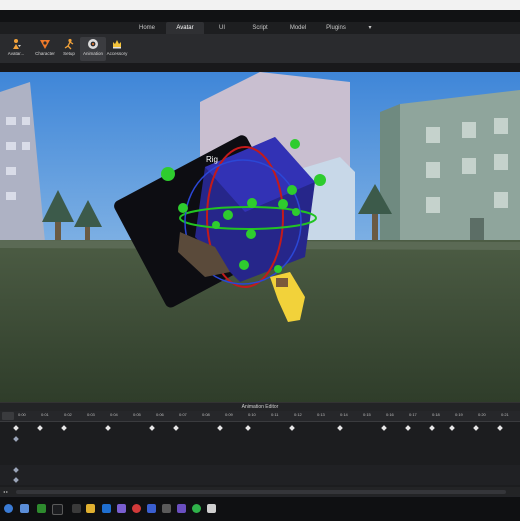  Describe the element at coordinates (206, 414) in the screenshot. I see `ruler-tick: 0:08` at that location.